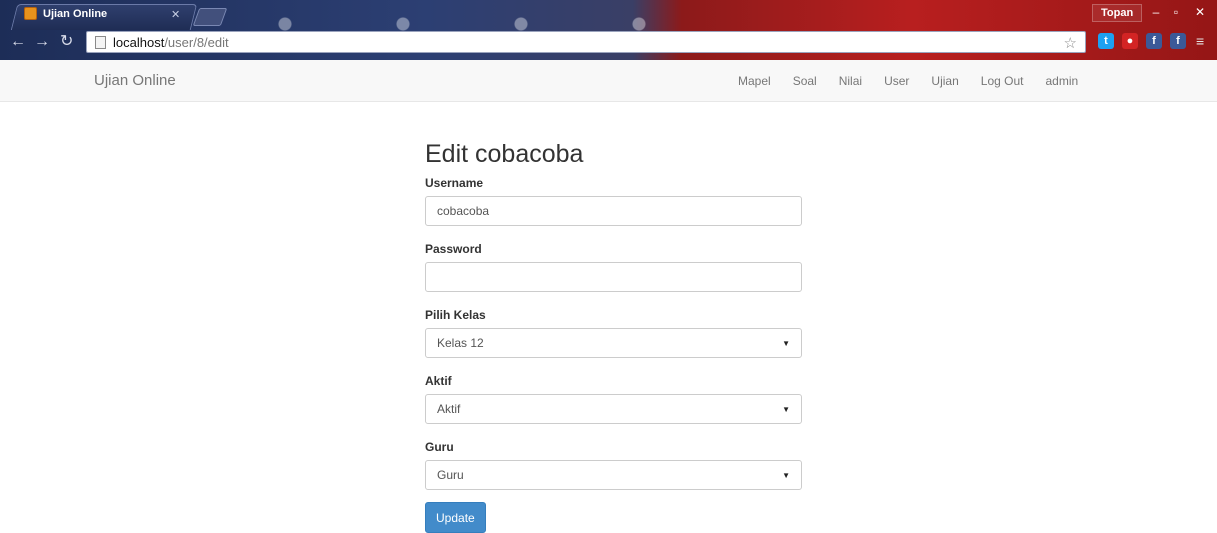  Describe the element at coordinates (754, 81) in the screenshot. I see `nav-link-mapel: Mapel` at that location.